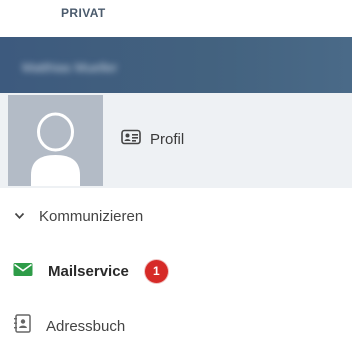 The image size is (352, 351). Describe the element at coordinates (131, 139) in the screenshot. I see `id-card-icon` at that location.